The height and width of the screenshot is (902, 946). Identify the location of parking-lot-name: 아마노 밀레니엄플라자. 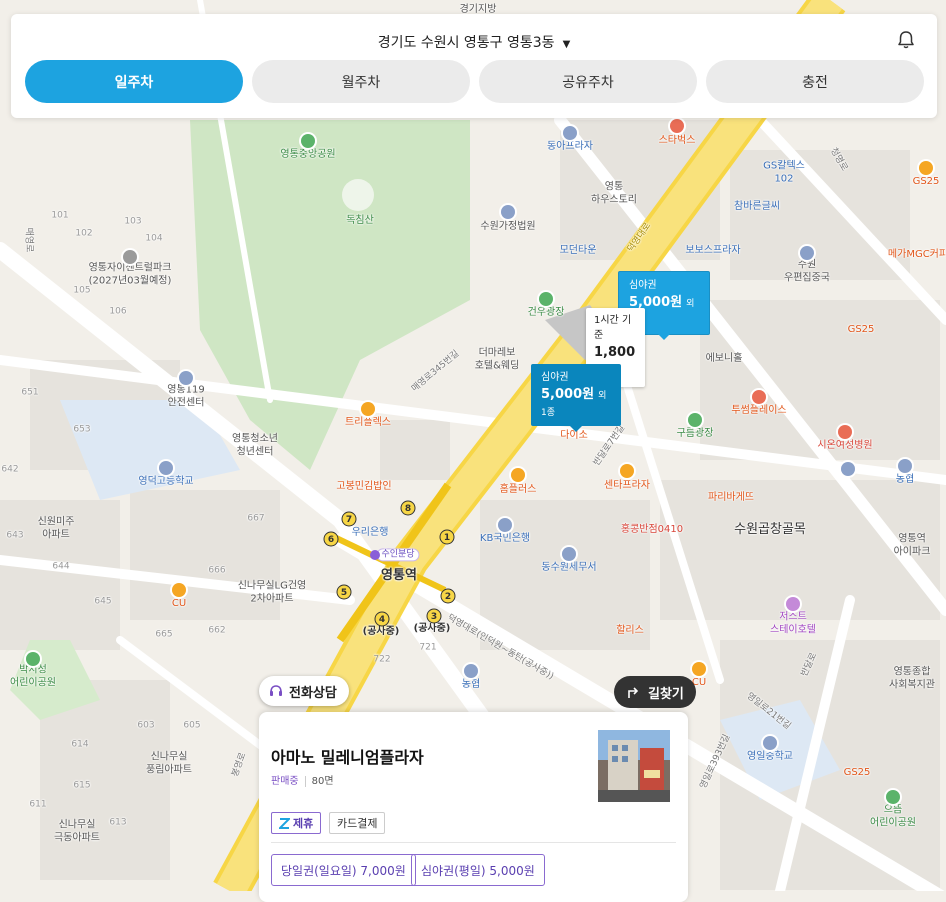
(347, 757).